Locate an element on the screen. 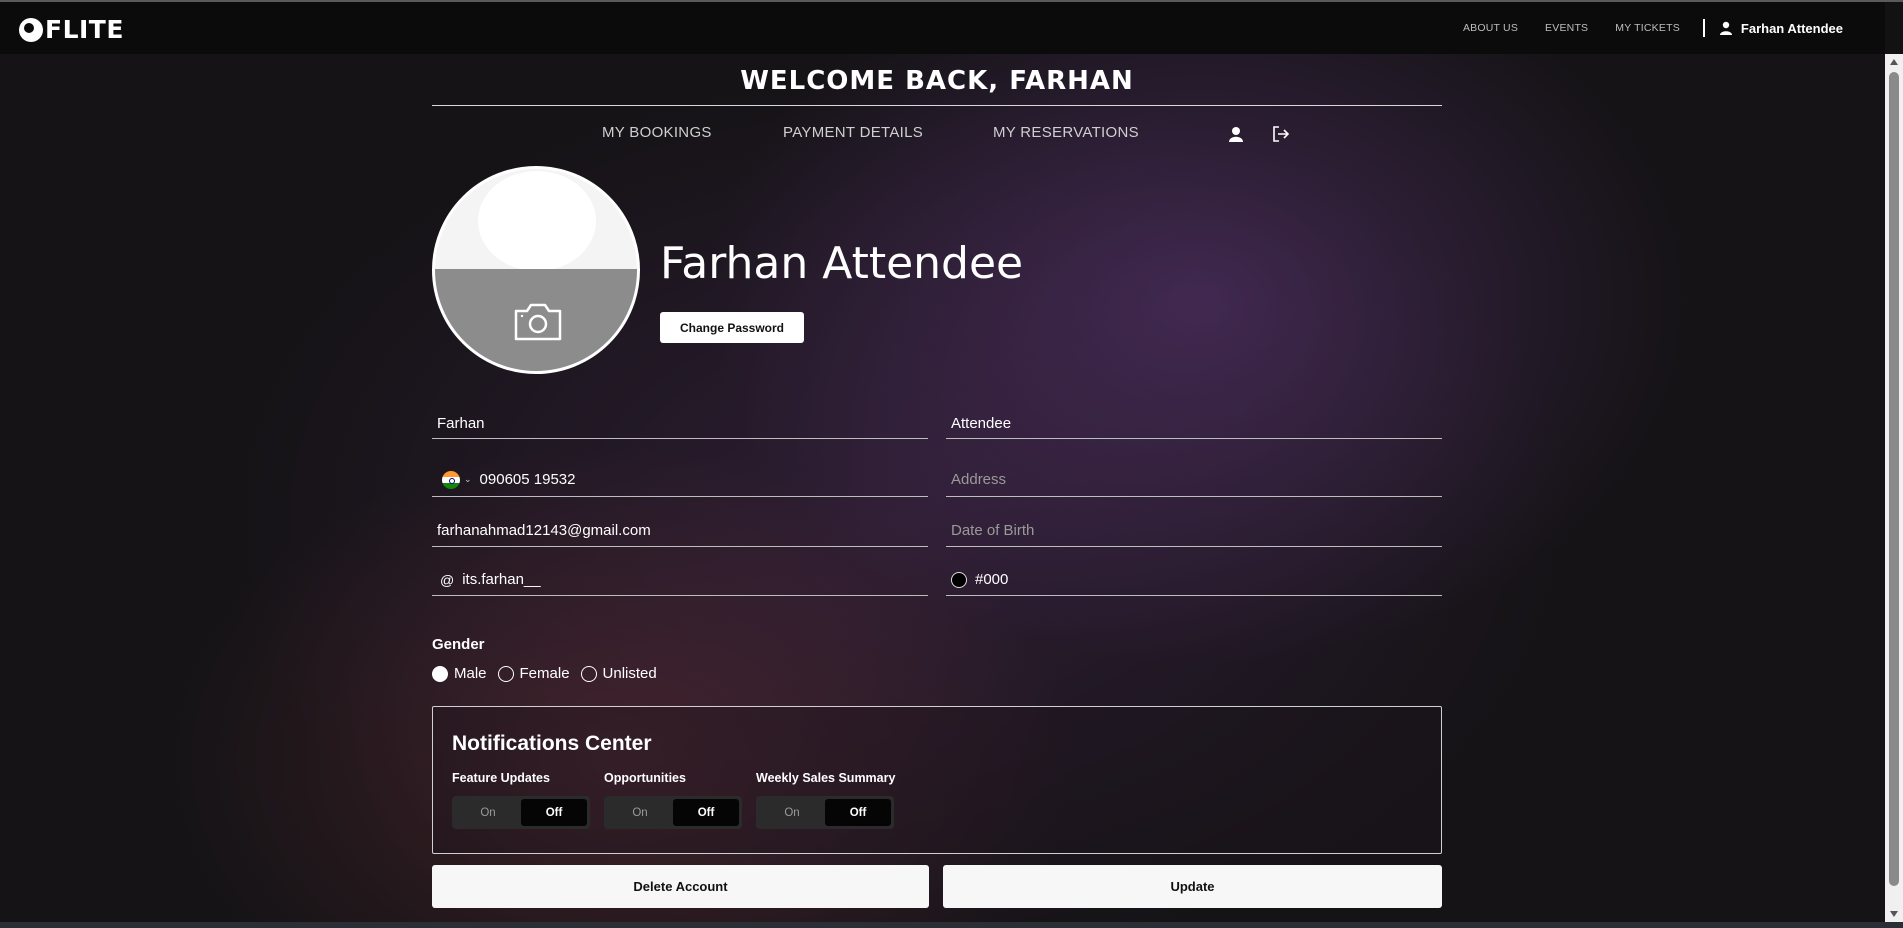  gender-option-female: Female is located at coordinates (533, 673).